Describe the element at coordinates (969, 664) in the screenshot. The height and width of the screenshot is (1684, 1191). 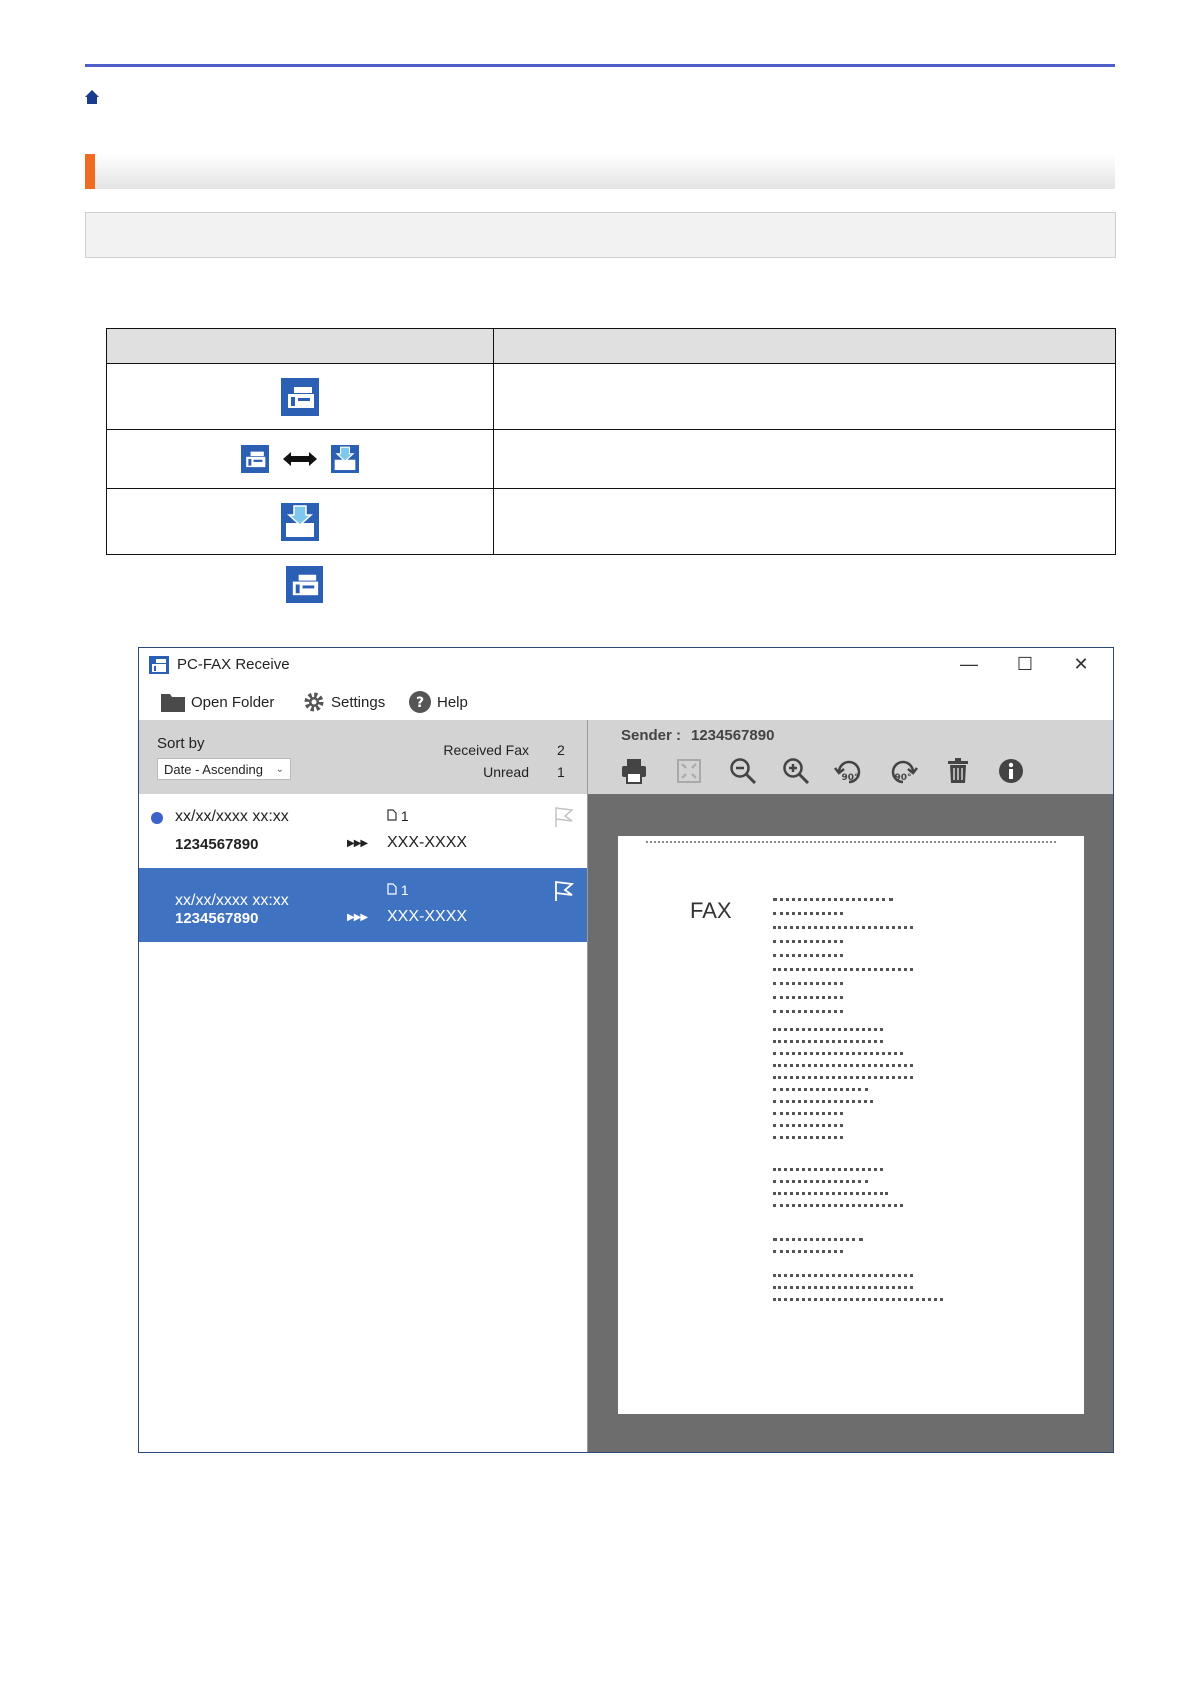
I see `minimize-button: —` at that location.